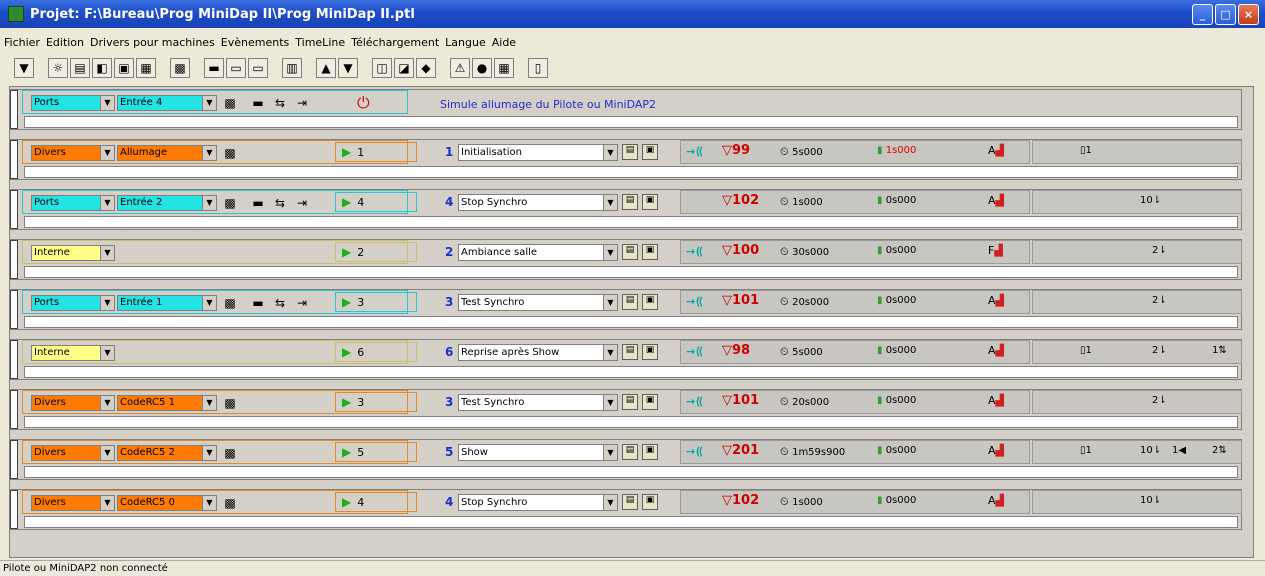 This screenshot has width=1265, height=576. What do you see at coordinates (382, 68) in the screenshot?
I see `copy-icon: ◫` at bounding box center [382, 68].